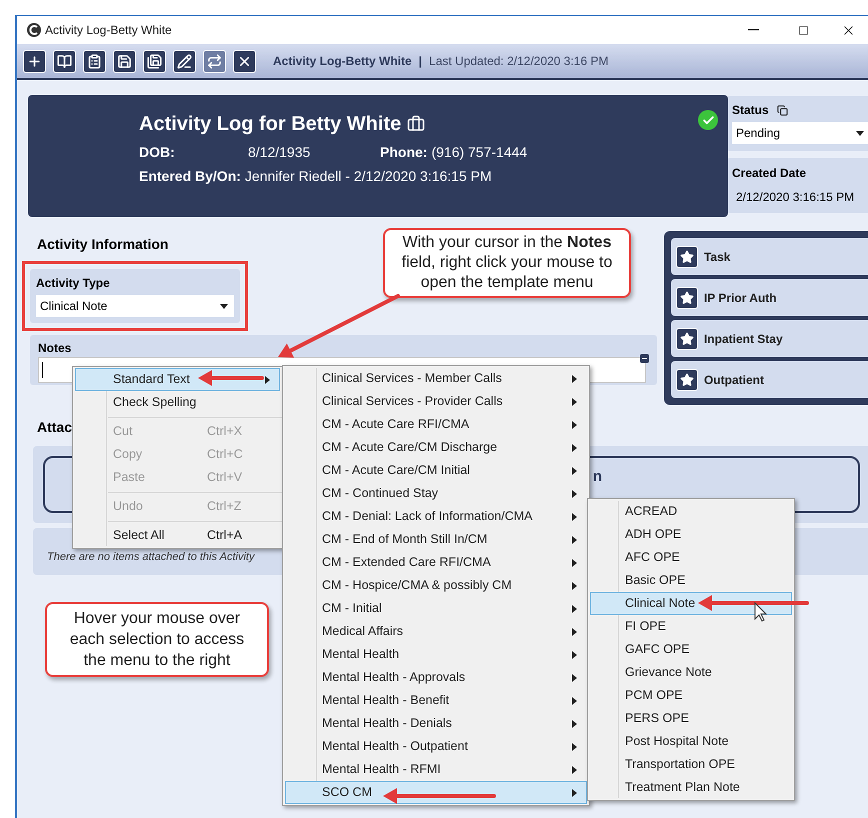  I want to click on pointer-arrow, so click(231, 378).